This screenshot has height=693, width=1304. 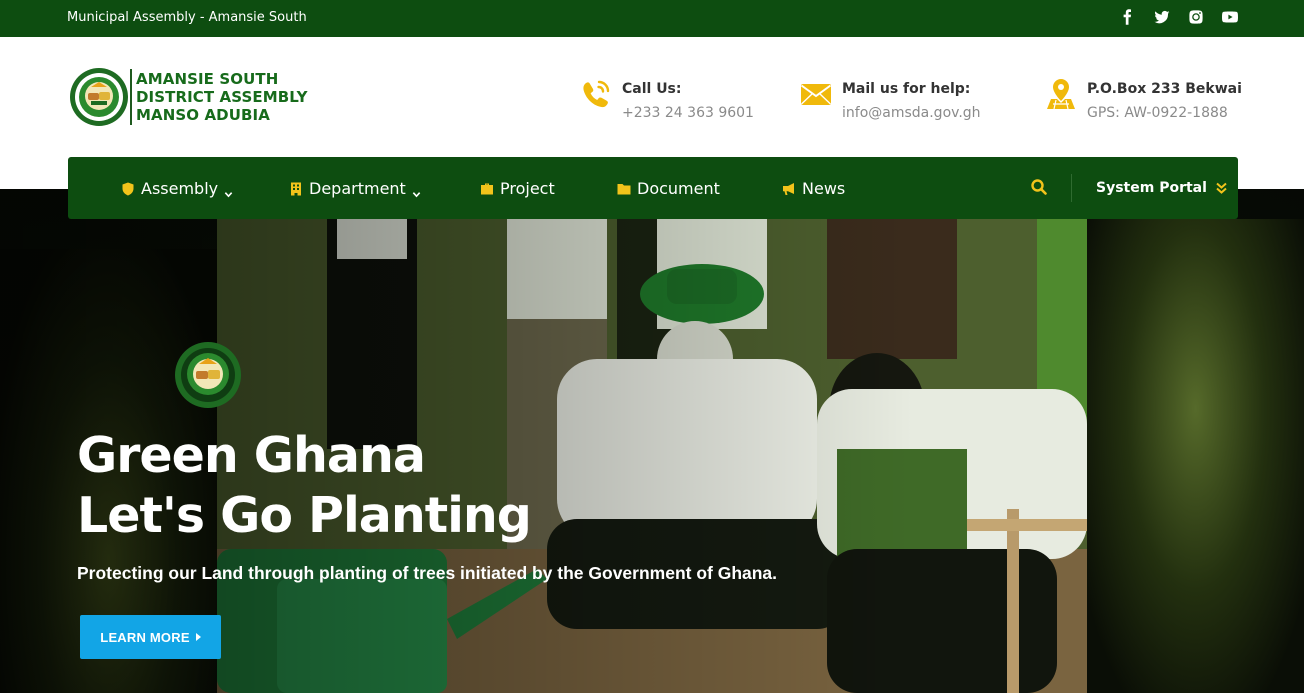 I want to click on nav-item-project-label: Project, so click(x=527, y=188).